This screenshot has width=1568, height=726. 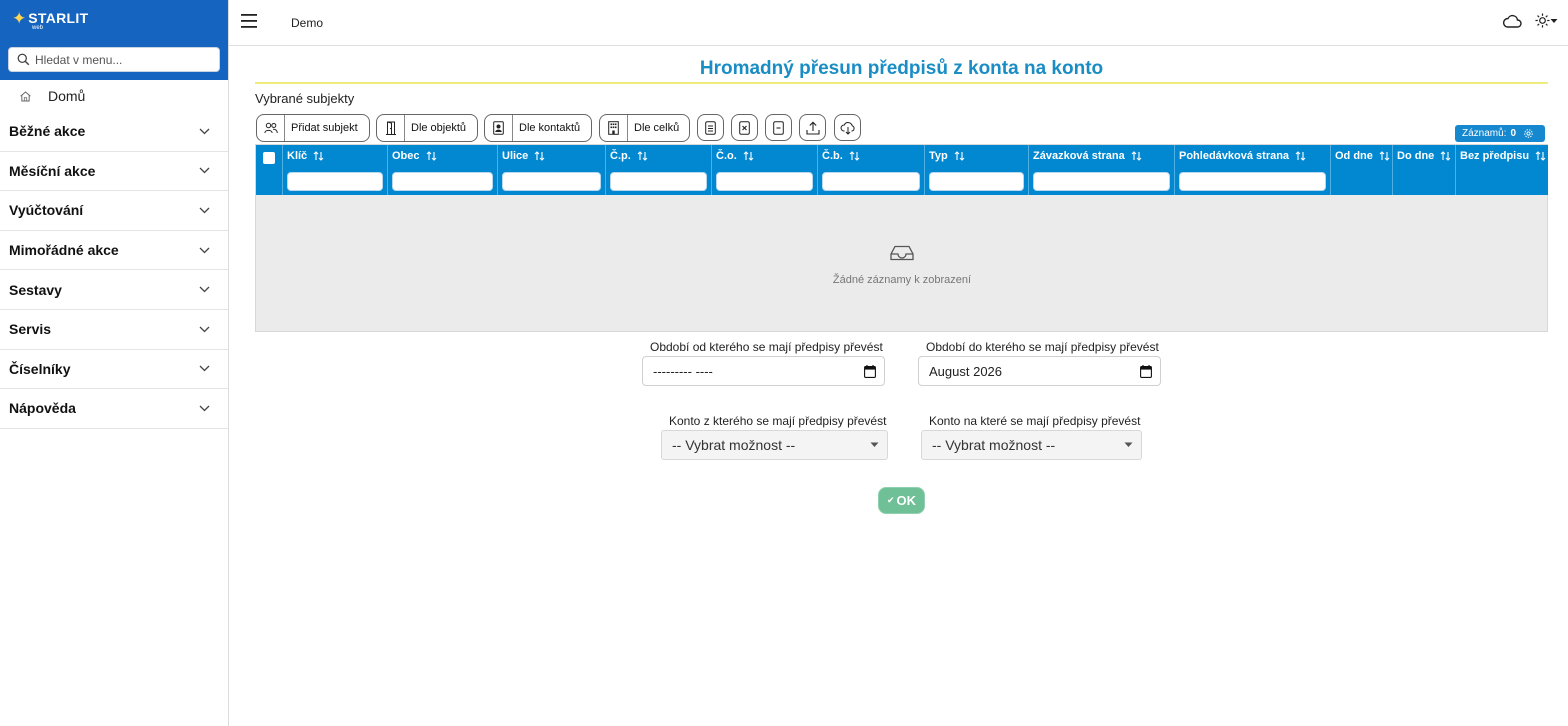 I want to click on select-all-checkbox, so click(x=269, y=158).